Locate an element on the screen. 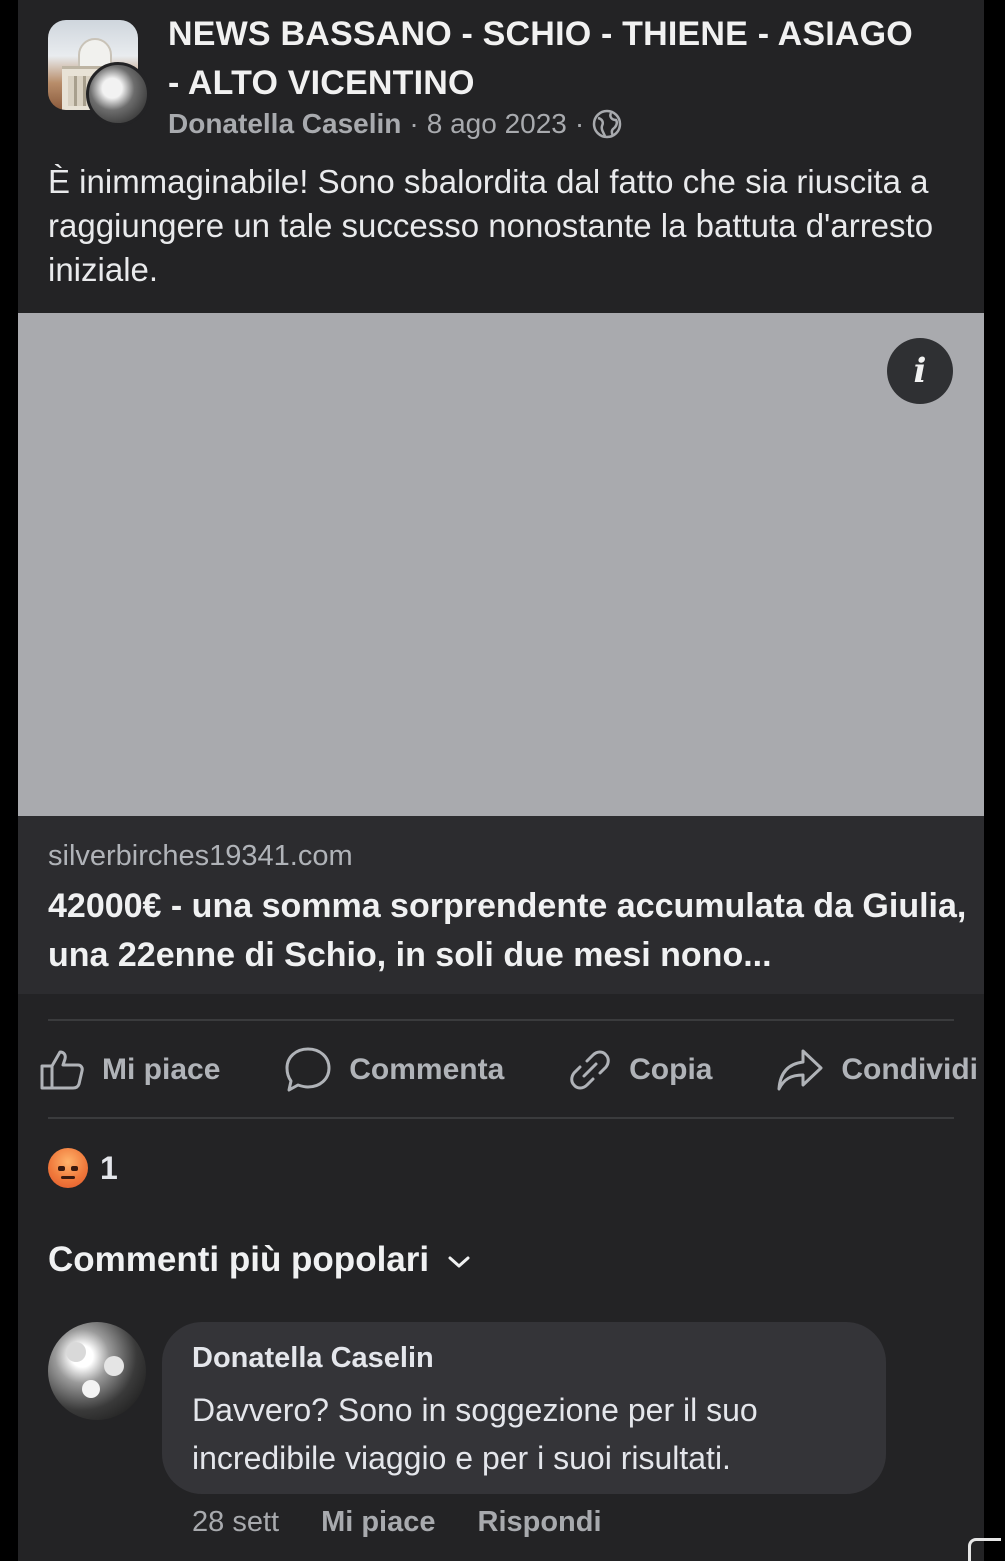 Image resolution: width=1005 pixels, height=1561 pixels. share-arrow-icon is located at coordinates (800, 1070).